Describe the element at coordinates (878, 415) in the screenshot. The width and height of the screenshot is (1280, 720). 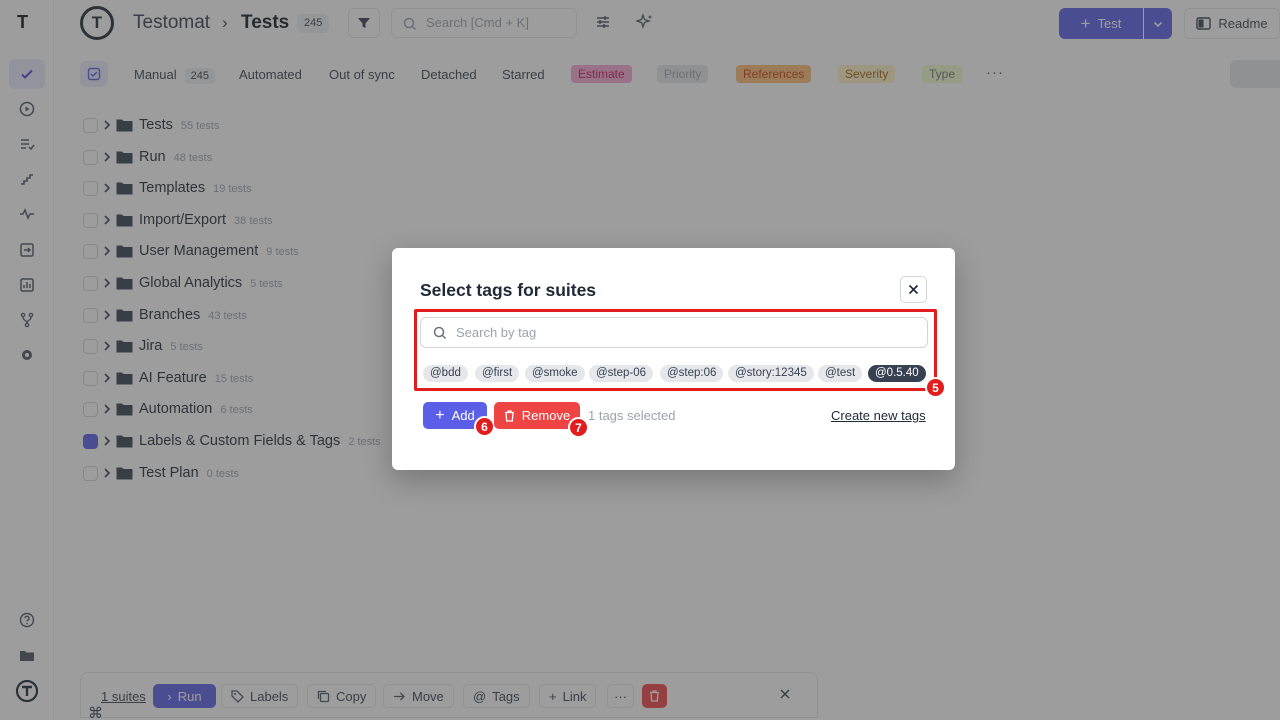
I see `create-new-tags-link: Create new tags` at that location.